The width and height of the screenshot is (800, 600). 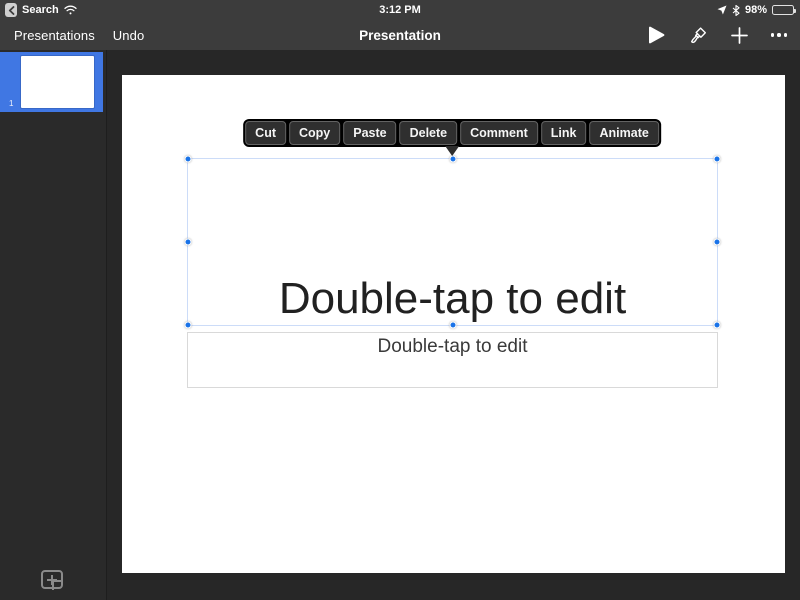 I want to click on insert-button, so click(x=739, y=35).